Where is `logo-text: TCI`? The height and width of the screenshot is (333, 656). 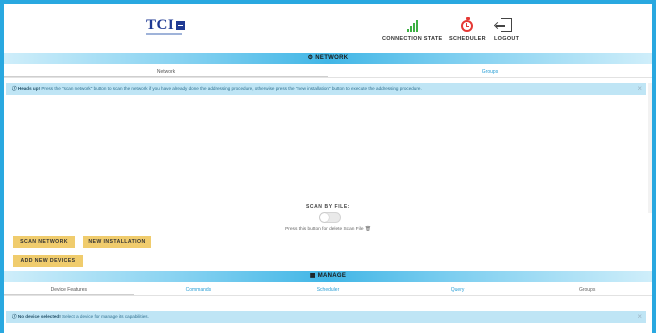
logo-text: TCI is located at coordinates (160, 25).